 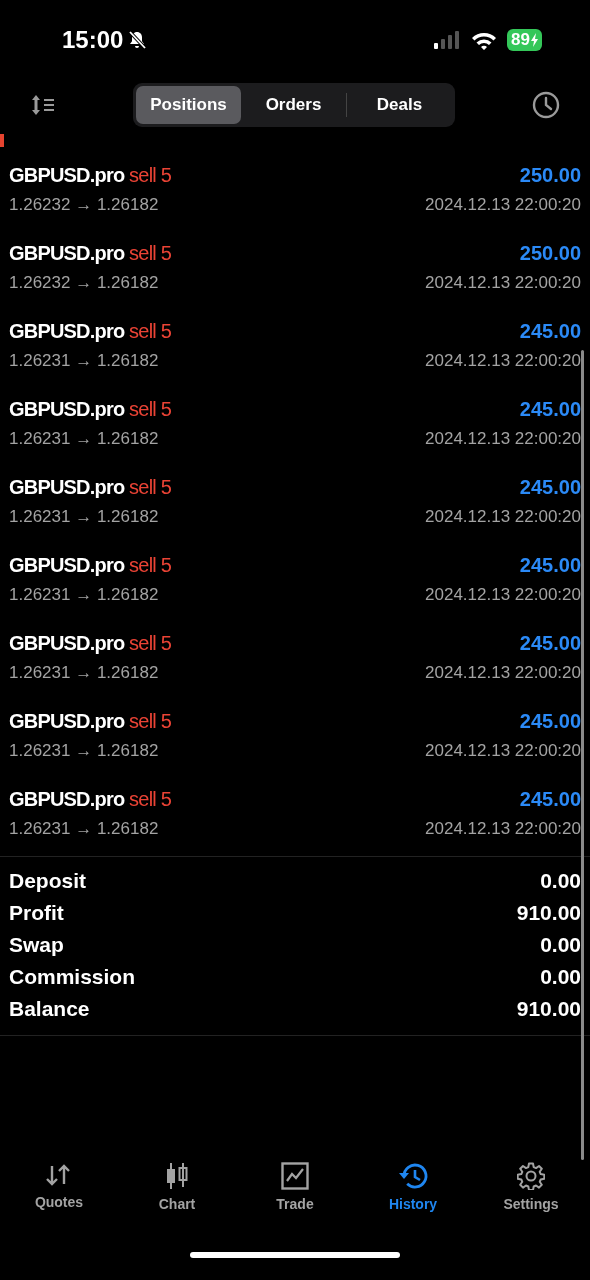 I want to click on status-time: 15:00, so click(x=93, y=40).